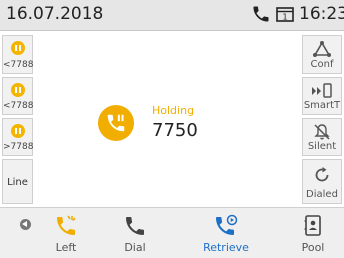 This screenshot has width=344, height=258. I want to click on phone-resume-icon, so click(226, 226).